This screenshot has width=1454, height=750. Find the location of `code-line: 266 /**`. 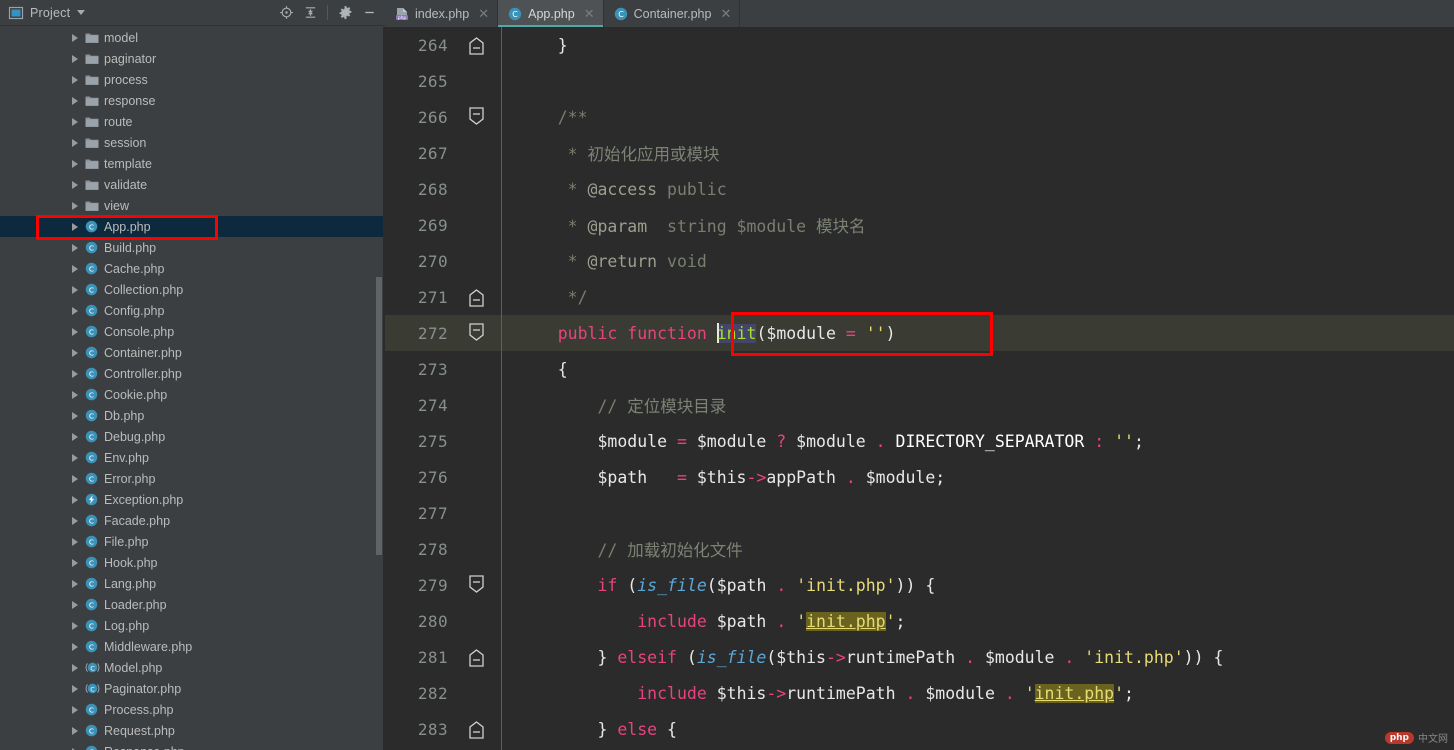

code-line: 266 /** is located at coordinates (919, 117).